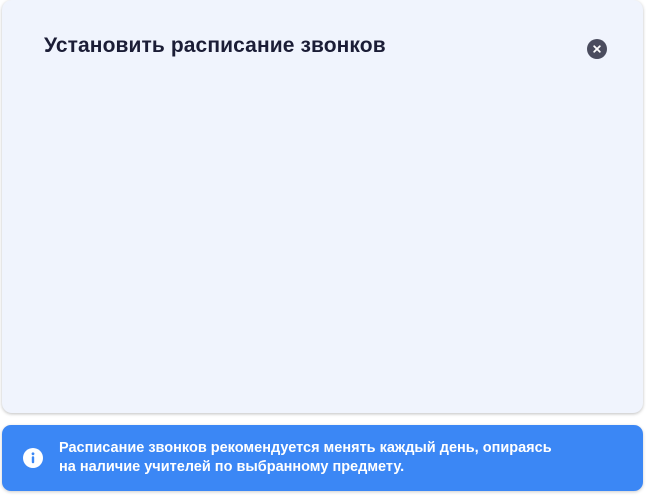 This screenshot has width=646, height=495. I want to click on close-icon, so click(597, 49).